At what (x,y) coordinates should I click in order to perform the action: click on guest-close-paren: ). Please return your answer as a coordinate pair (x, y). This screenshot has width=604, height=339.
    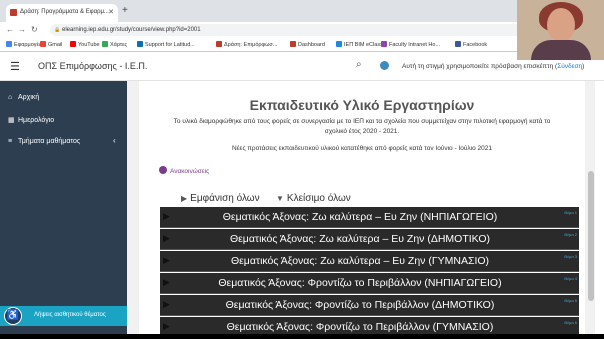
    Looking at the image, I should click on (583, 66).